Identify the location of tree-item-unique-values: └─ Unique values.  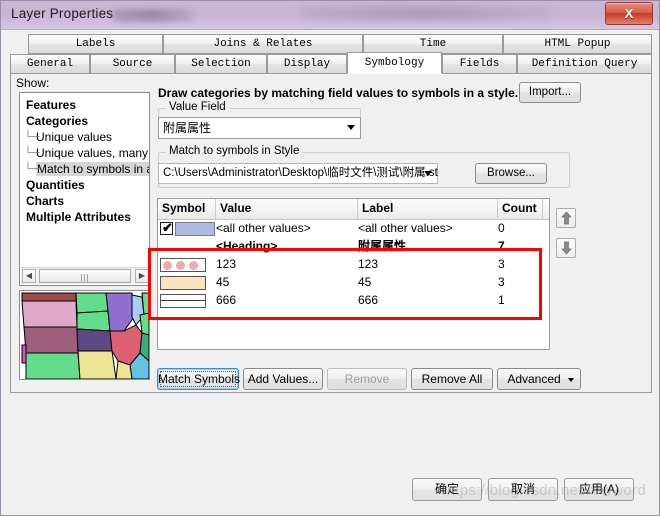
(68, 137).